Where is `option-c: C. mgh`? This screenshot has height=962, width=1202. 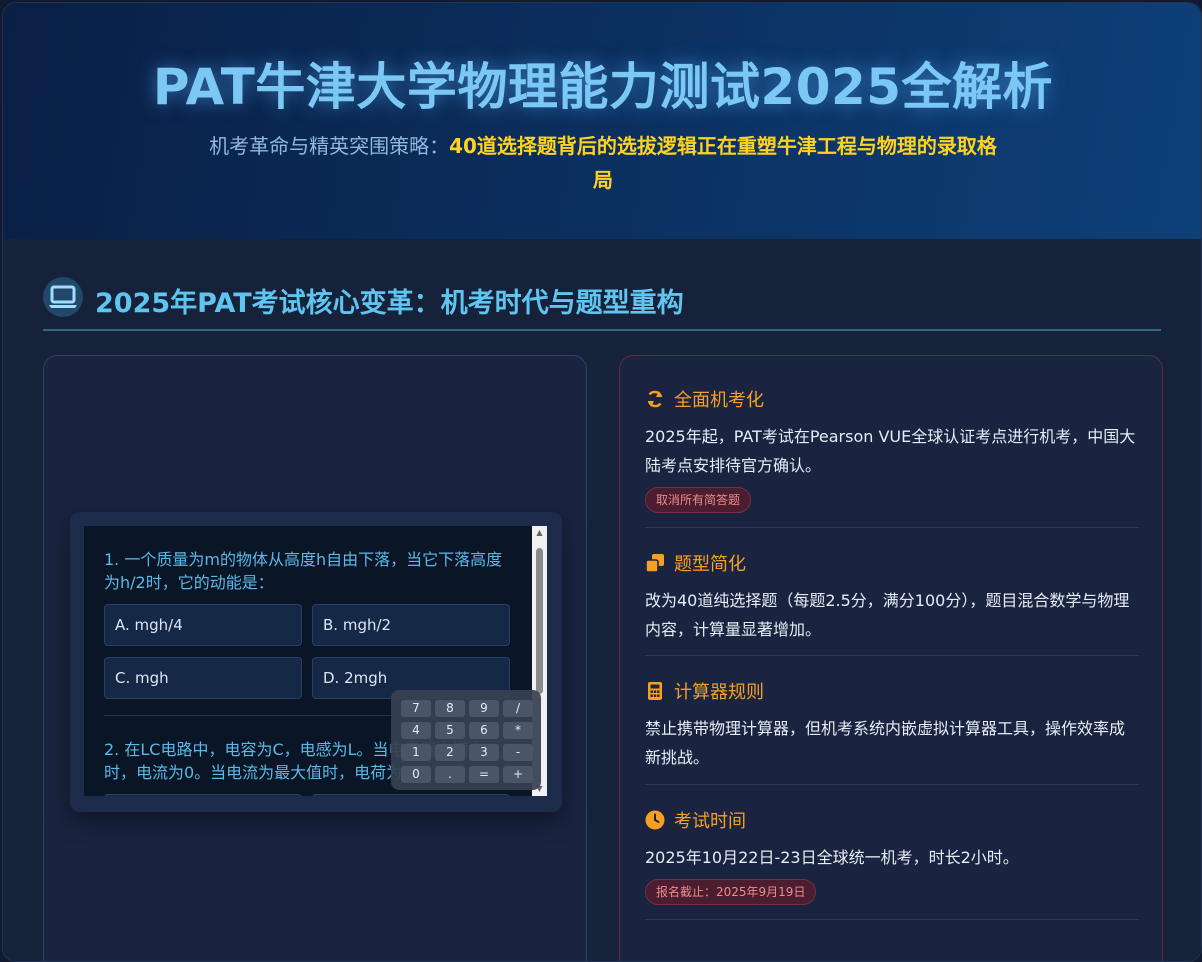
option-c: C. mgh is located at coordinates (203, 678).